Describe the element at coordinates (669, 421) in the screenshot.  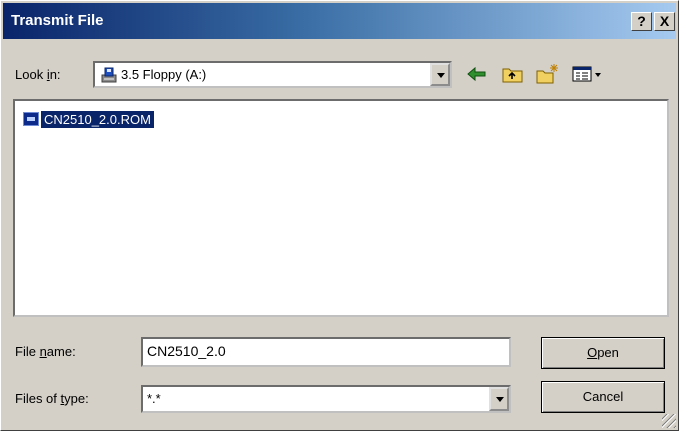
I see `resize-grip` at that location.